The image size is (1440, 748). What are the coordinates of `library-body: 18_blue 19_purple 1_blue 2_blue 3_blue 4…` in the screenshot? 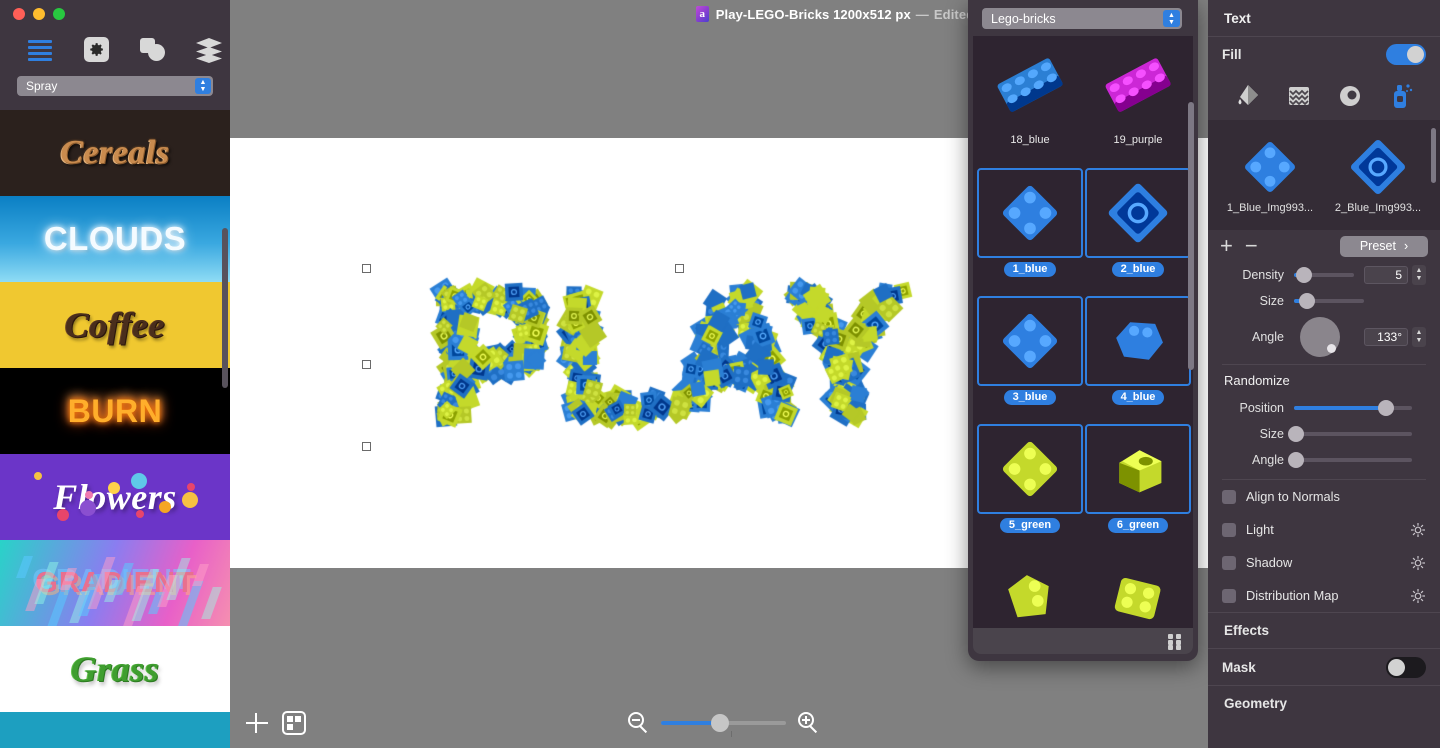 It's located at (1083, 332).